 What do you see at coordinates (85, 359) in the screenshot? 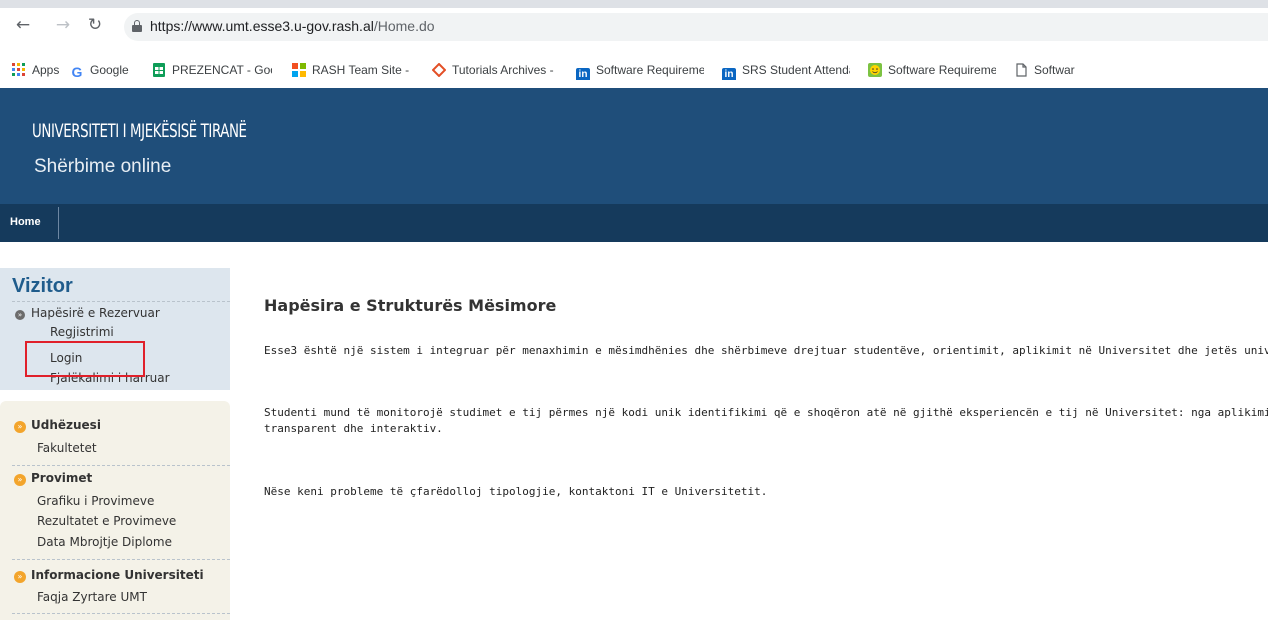
I see `login-highlight-box` at bounding box center [85, 359].